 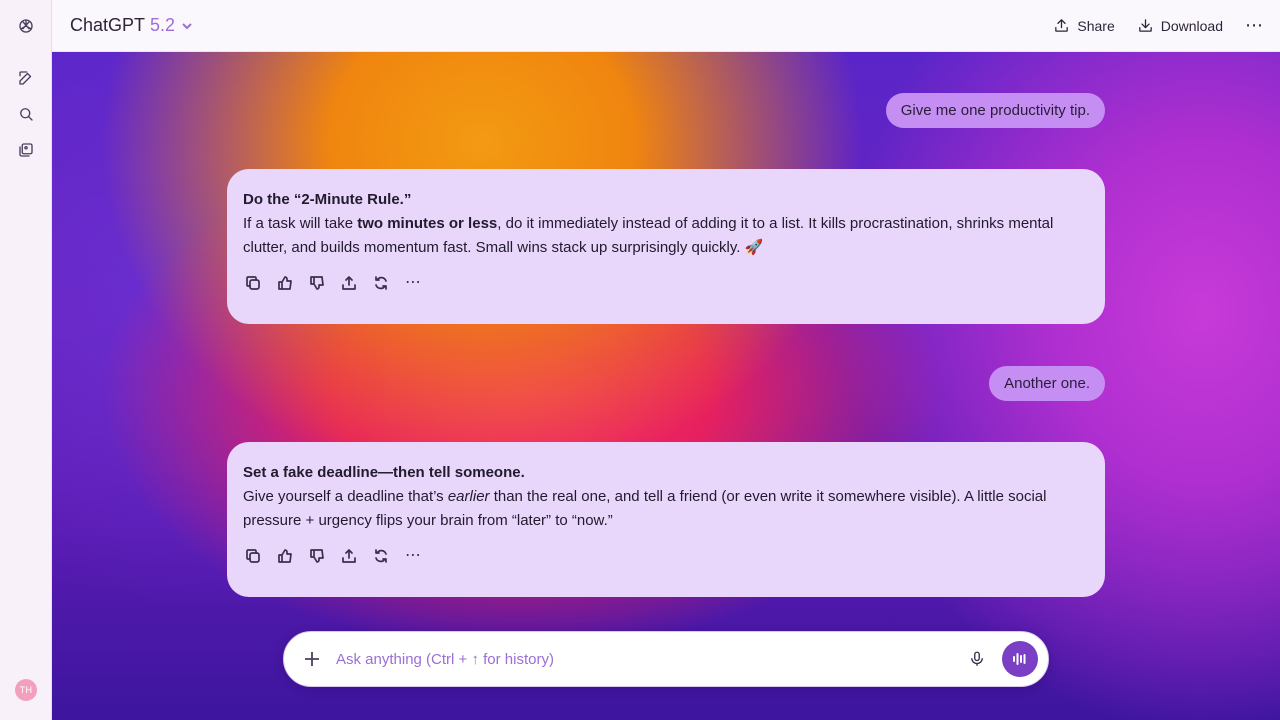 I want to click on voice-mode-button, so click(x=1020, y=659).